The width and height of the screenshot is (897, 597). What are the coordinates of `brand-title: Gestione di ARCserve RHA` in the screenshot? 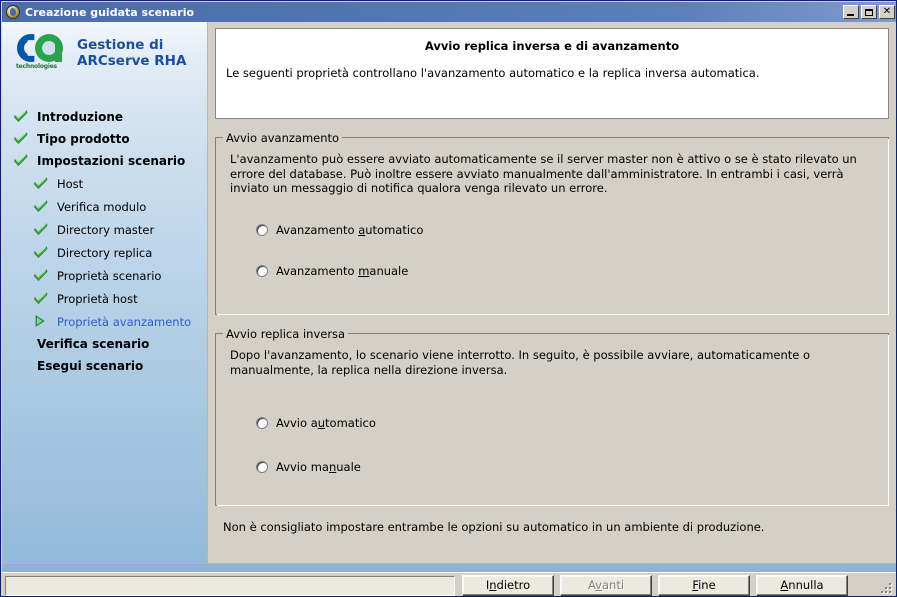 It's located at (131, 51).